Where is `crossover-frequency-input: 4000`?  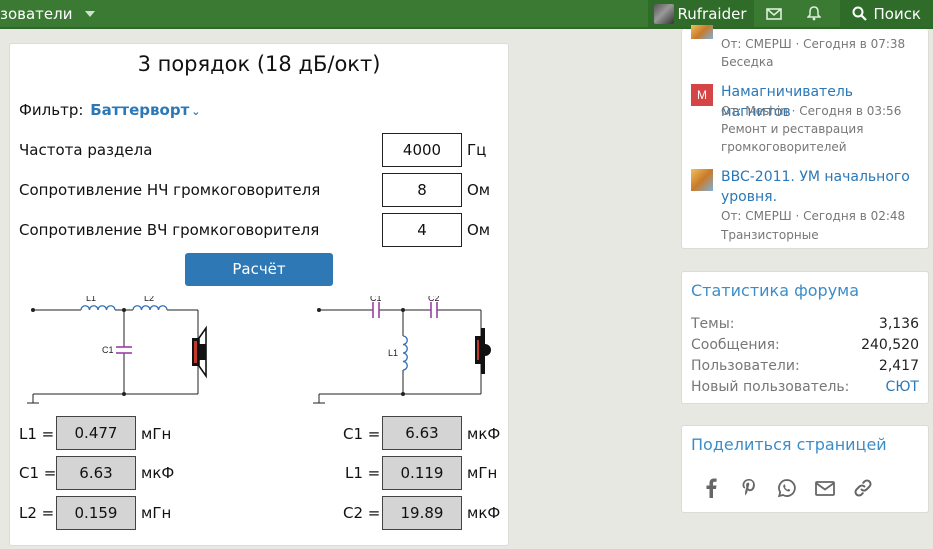
crossover-frequency-input: 4000 is located at coordinates (422, 150).